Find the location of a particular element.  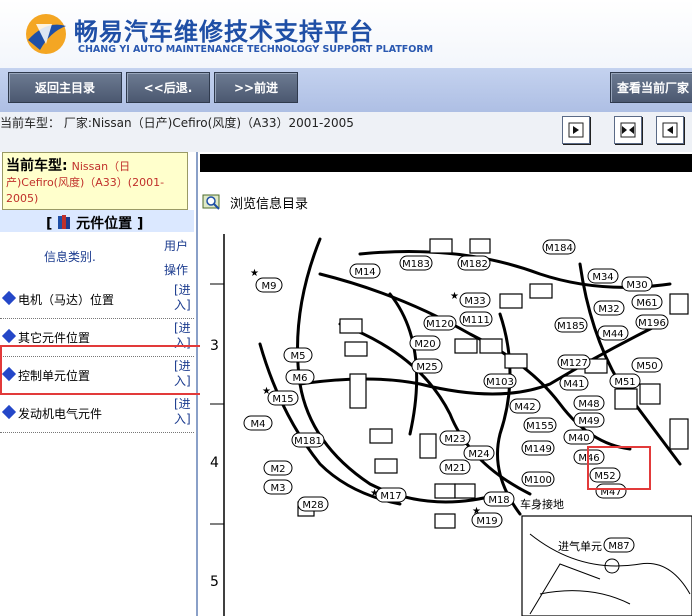

label-M50: M50 is located at coordinates (646, 366).